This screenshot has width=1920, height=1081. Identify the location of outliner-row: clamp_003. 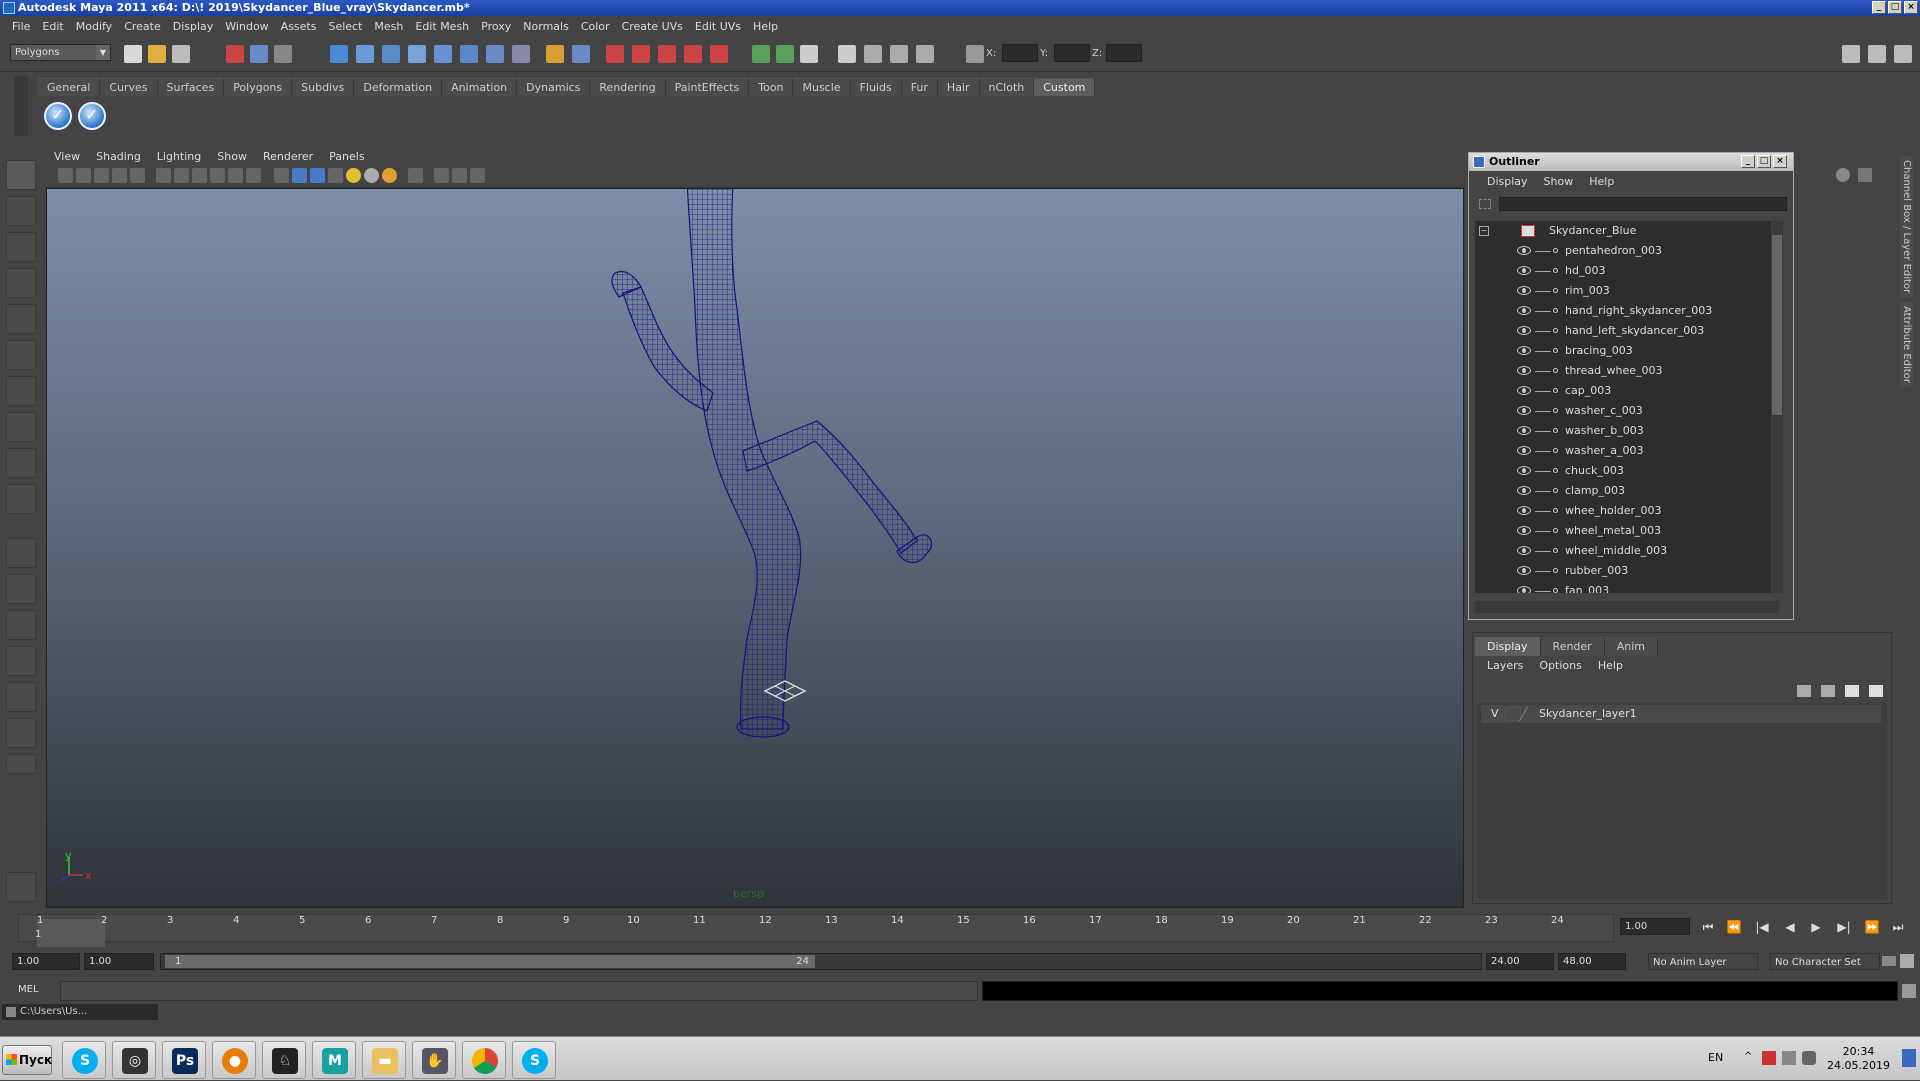
(1627, 491).